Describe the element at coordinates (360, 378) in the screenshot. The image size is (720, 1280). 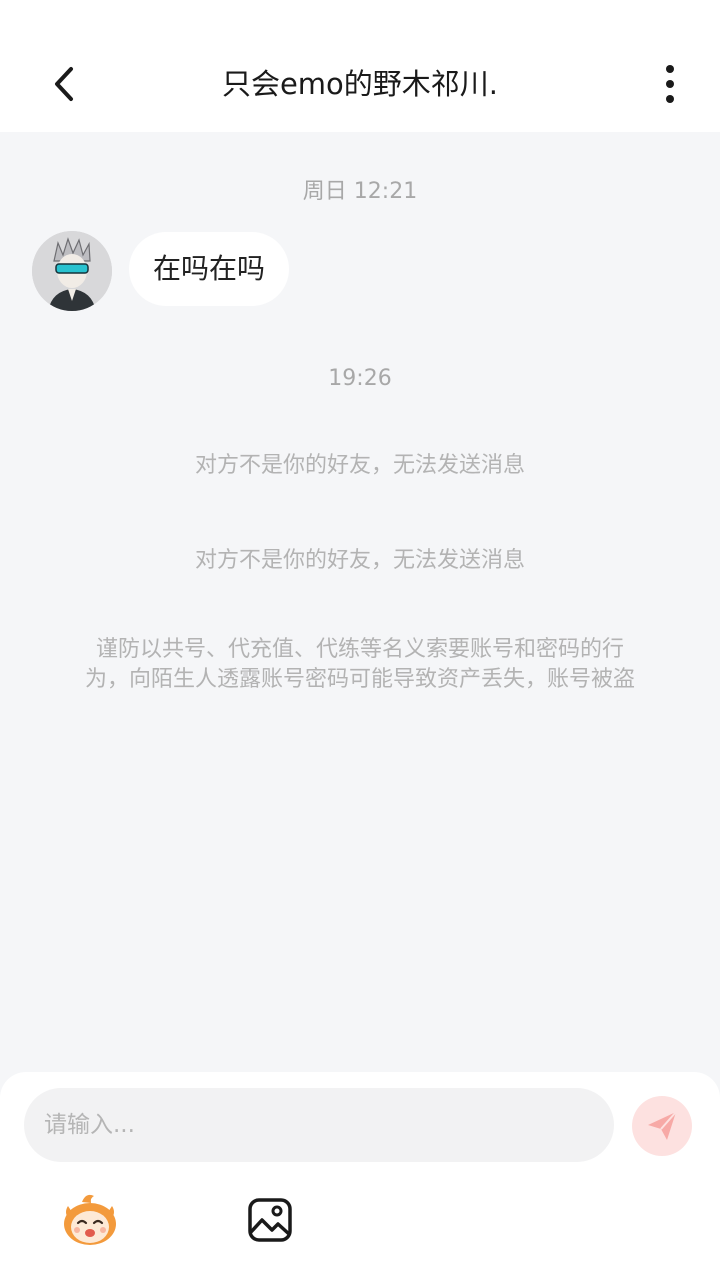
I see `message-timestamp: 19:26` at that location.